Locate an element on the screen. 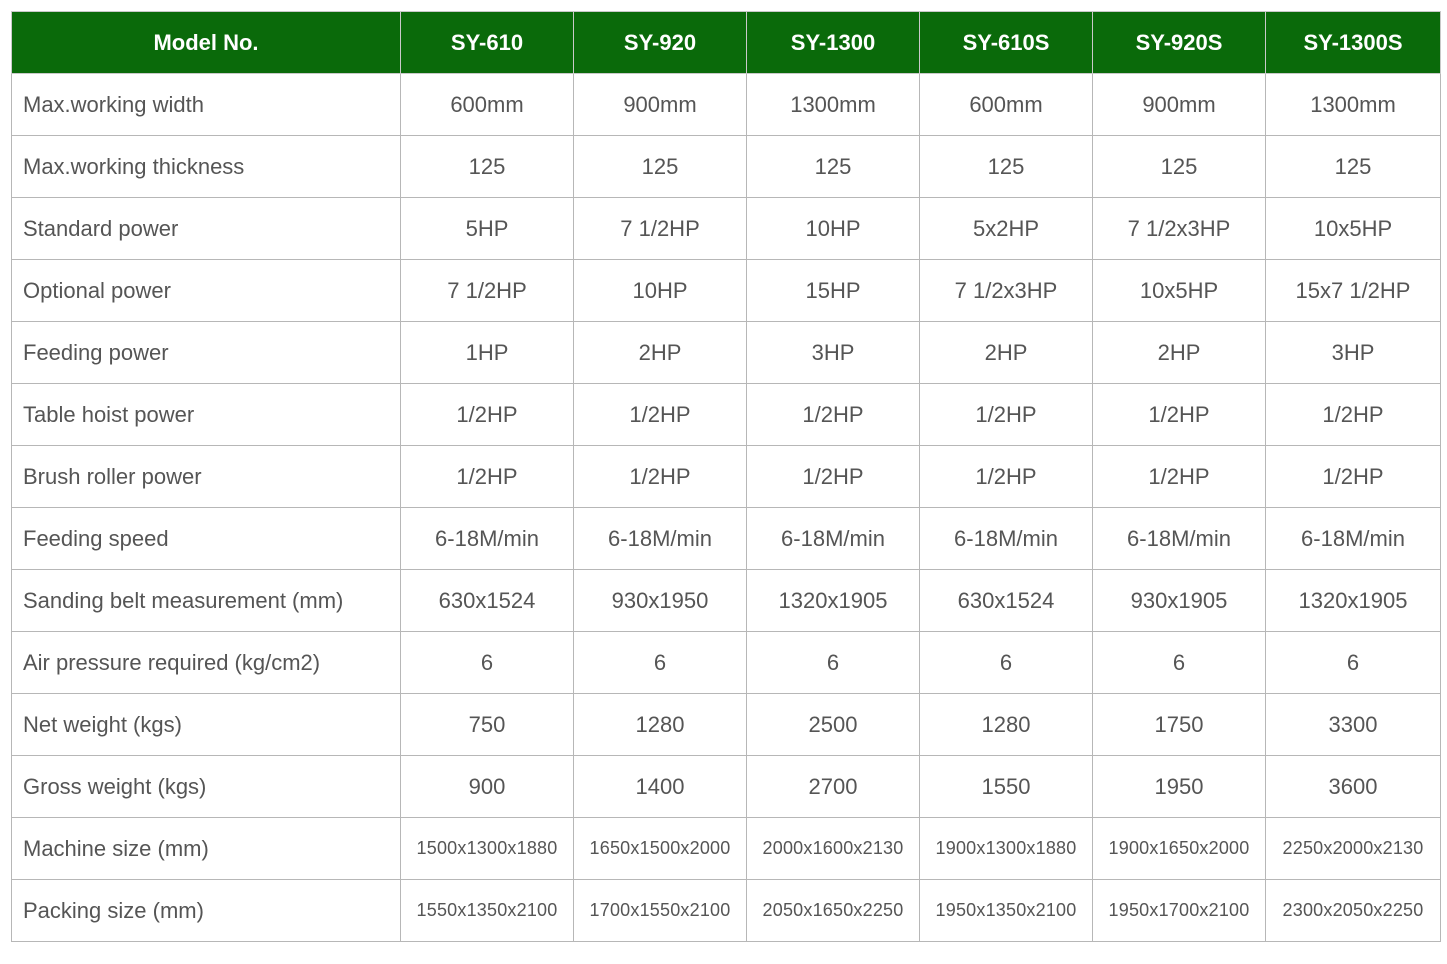 Image resolution: width=1447 pixels, height=964 pixels. row-label: Optional power is located at coordinates (206, 290).